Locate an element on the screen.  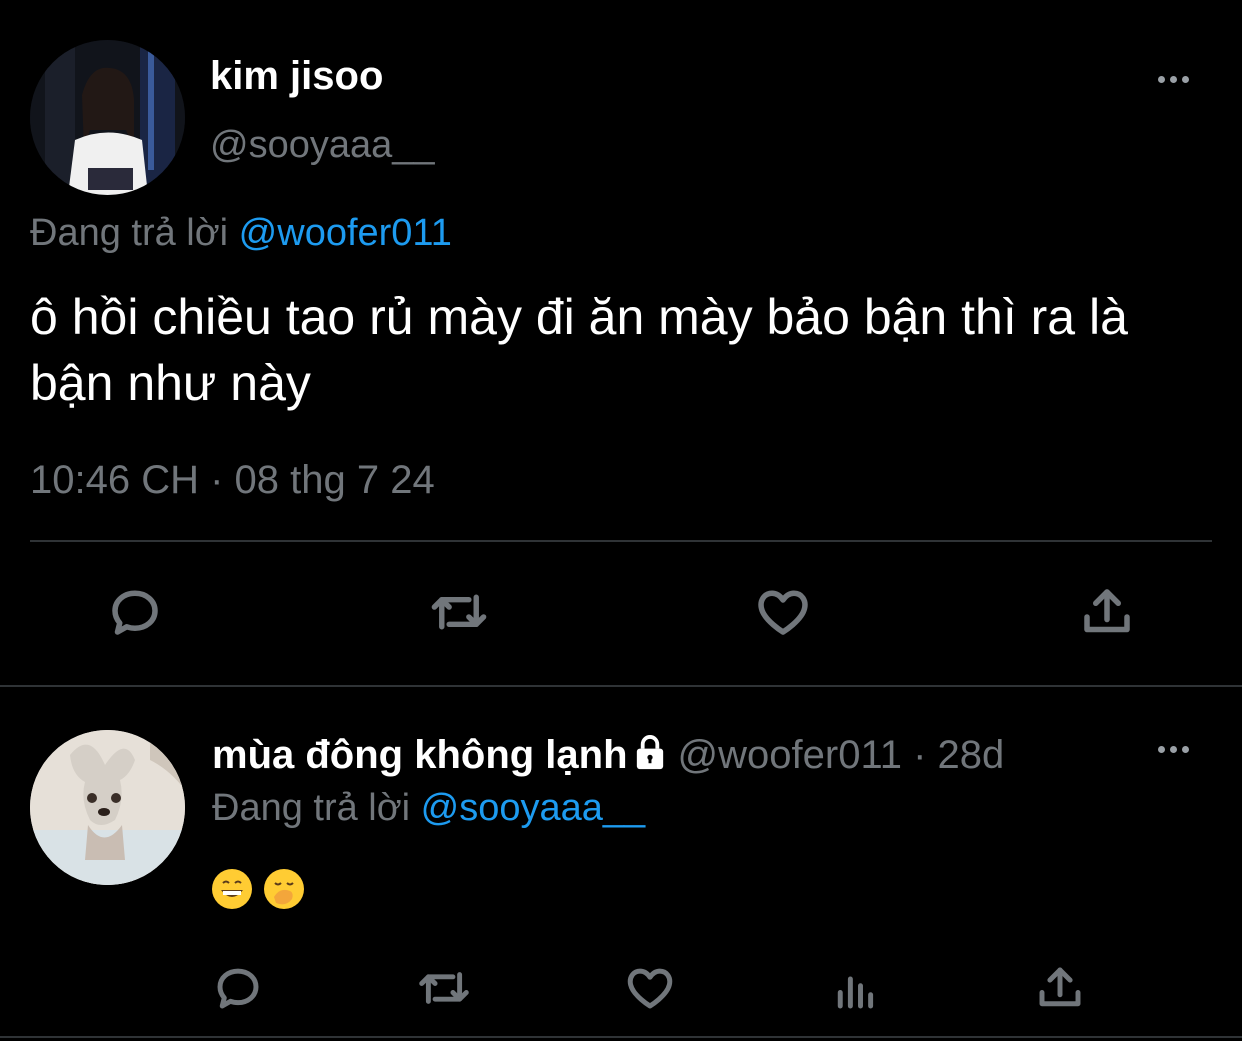
lock-icon is located at coordinates (650, 758).